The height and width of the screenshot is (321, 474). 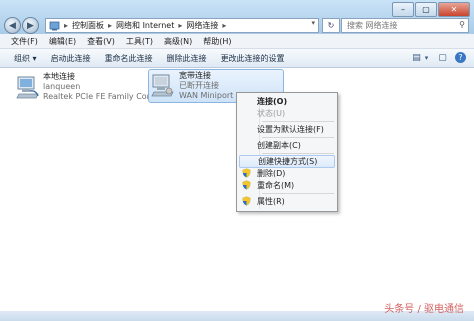 What do you see at coordinates (187, 58) in the screenshot?
I see `delete-connection-button: 删除此连接` at bounding box center [187, 58].